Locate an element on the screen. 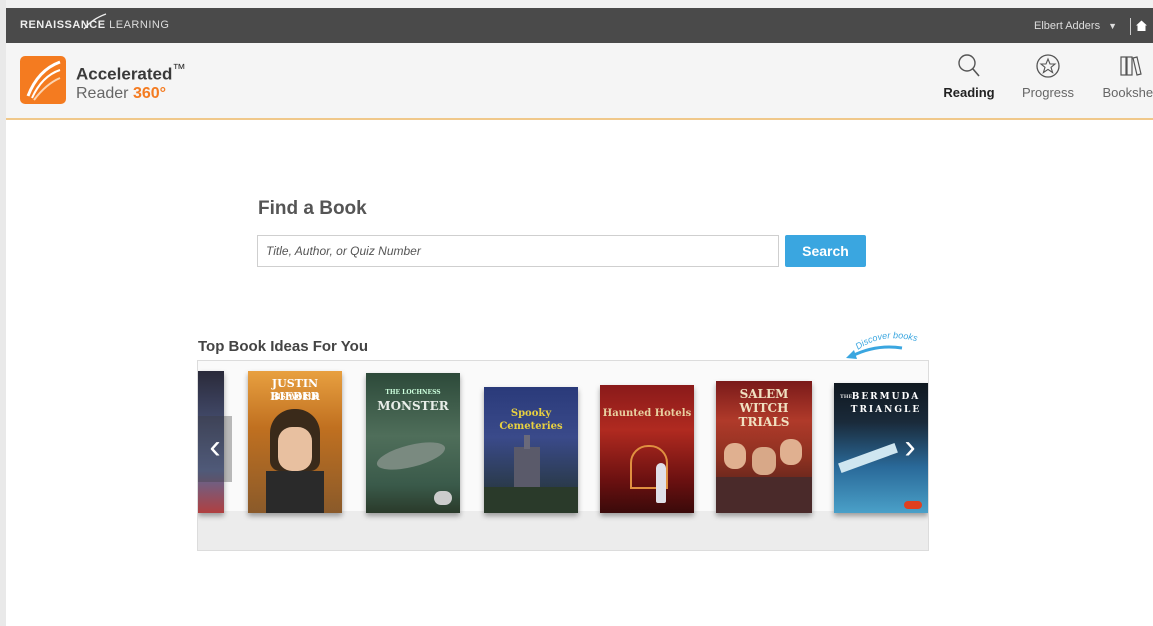 The width and height of the screenshot is (1153, 626). nav-bookshelf: Bookshelf is located at coordinates (1124, 76).